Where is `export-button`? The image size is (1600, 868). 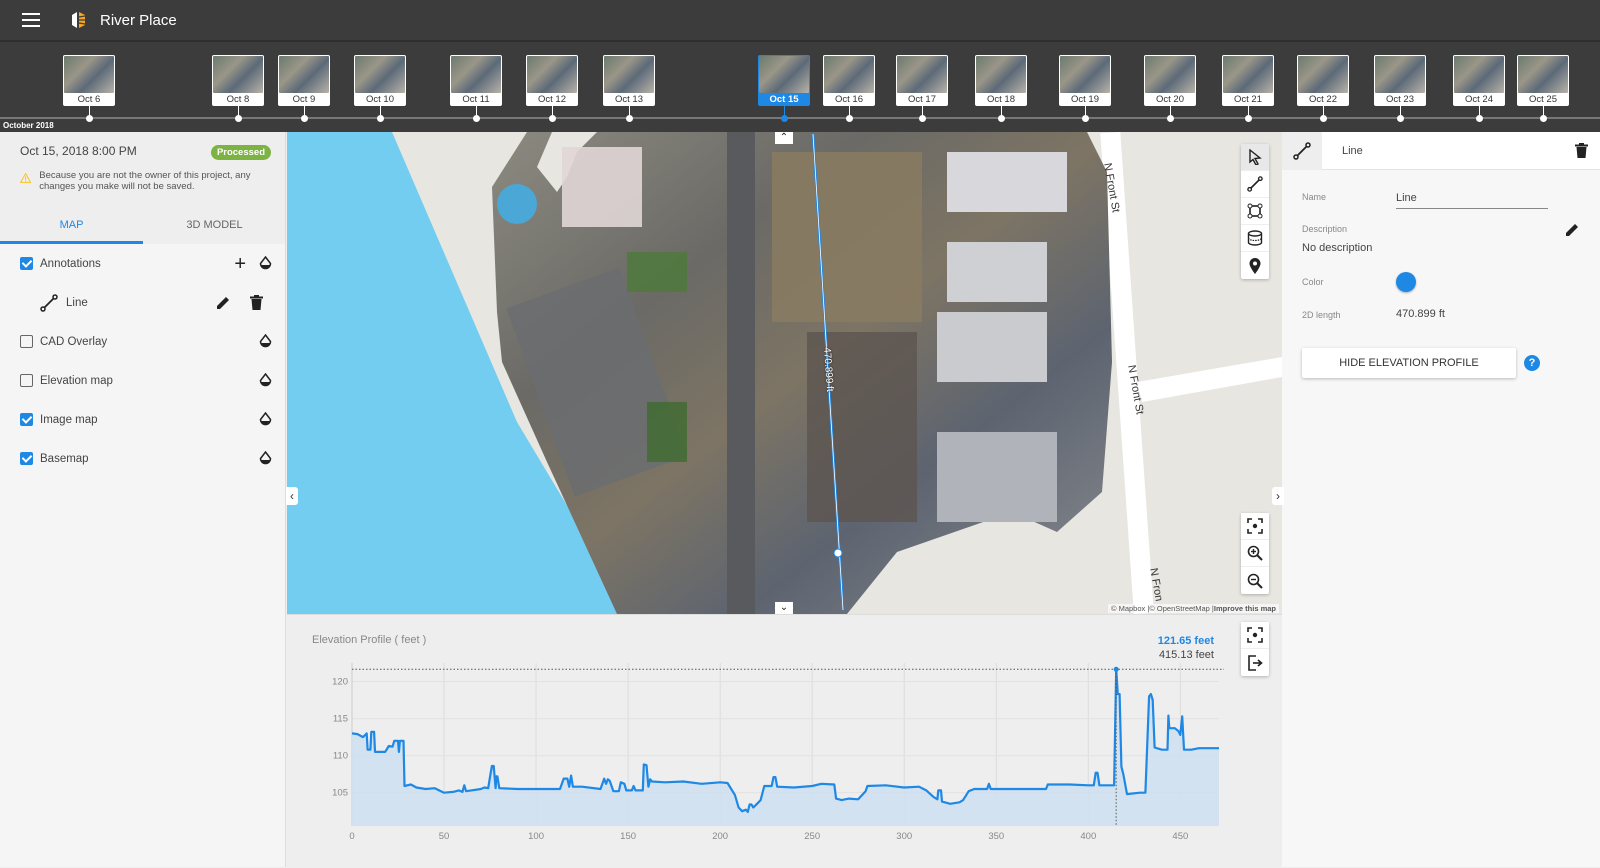 export-button is located at coordinates (1255, 662).